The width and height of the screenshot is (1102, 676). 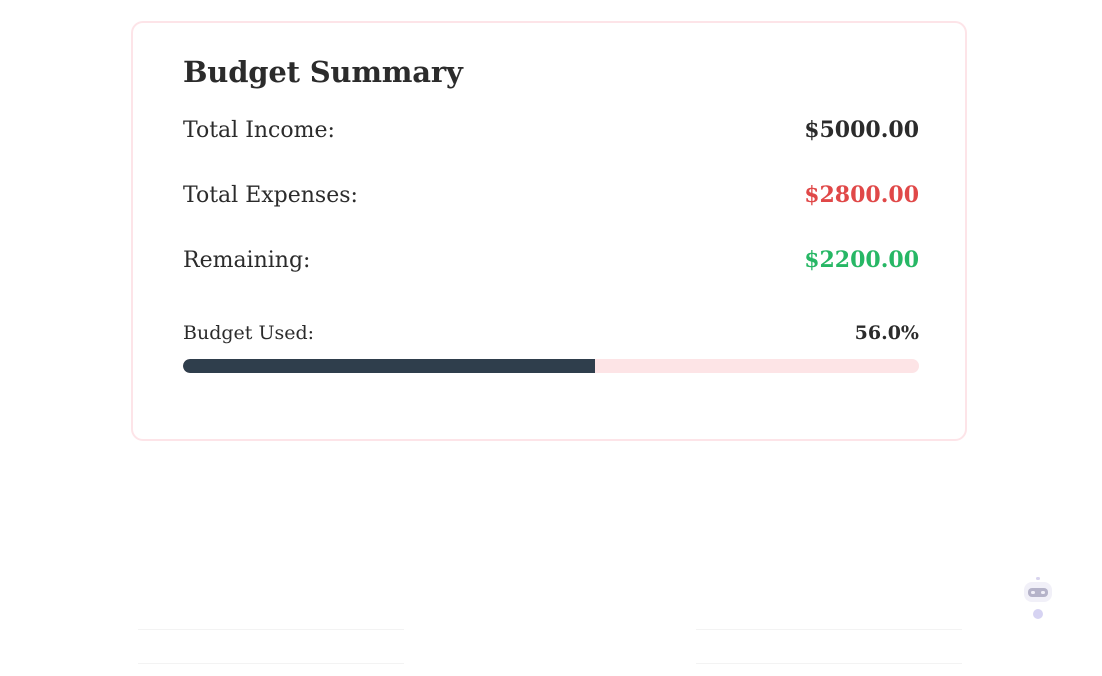 What do you see at coordinates (259, 130) in the screenshot?
I see `total-income-label: Total Income:` at bounding box center [259, 130].